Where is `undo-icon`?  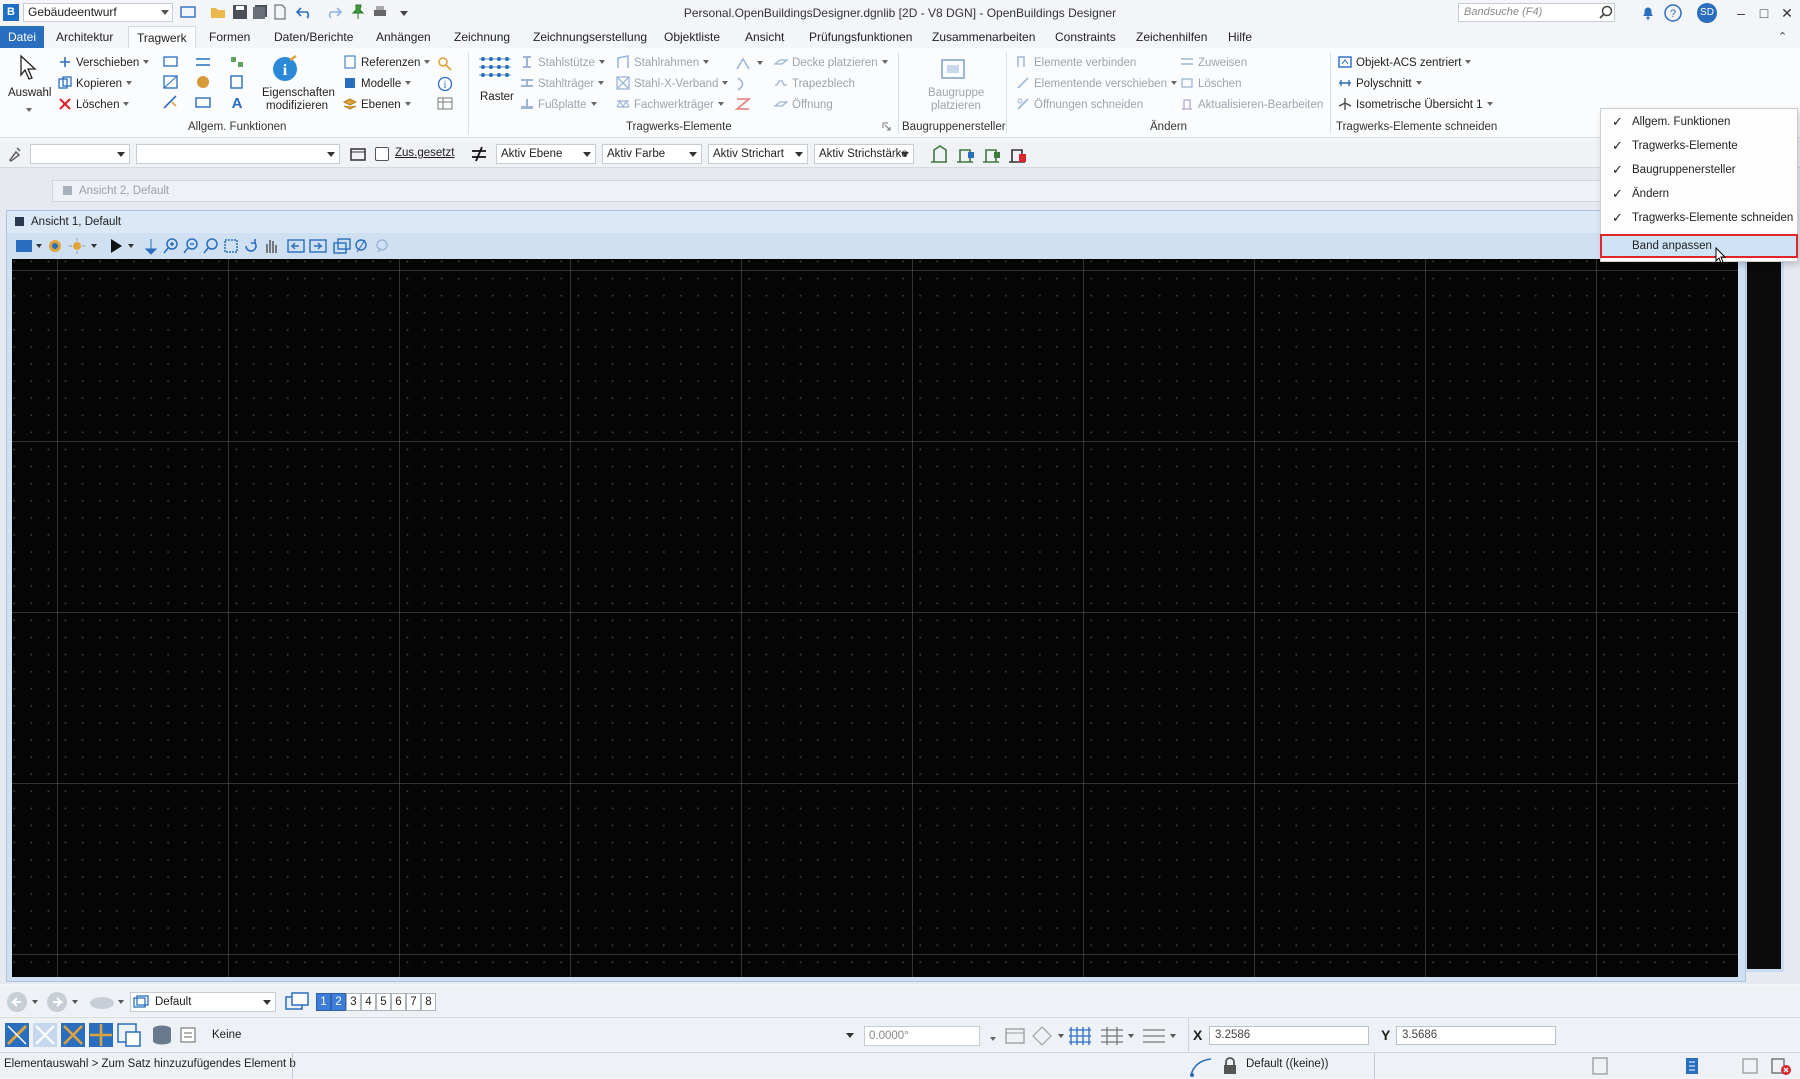
undo-icon is located at coordinates (304, 12).